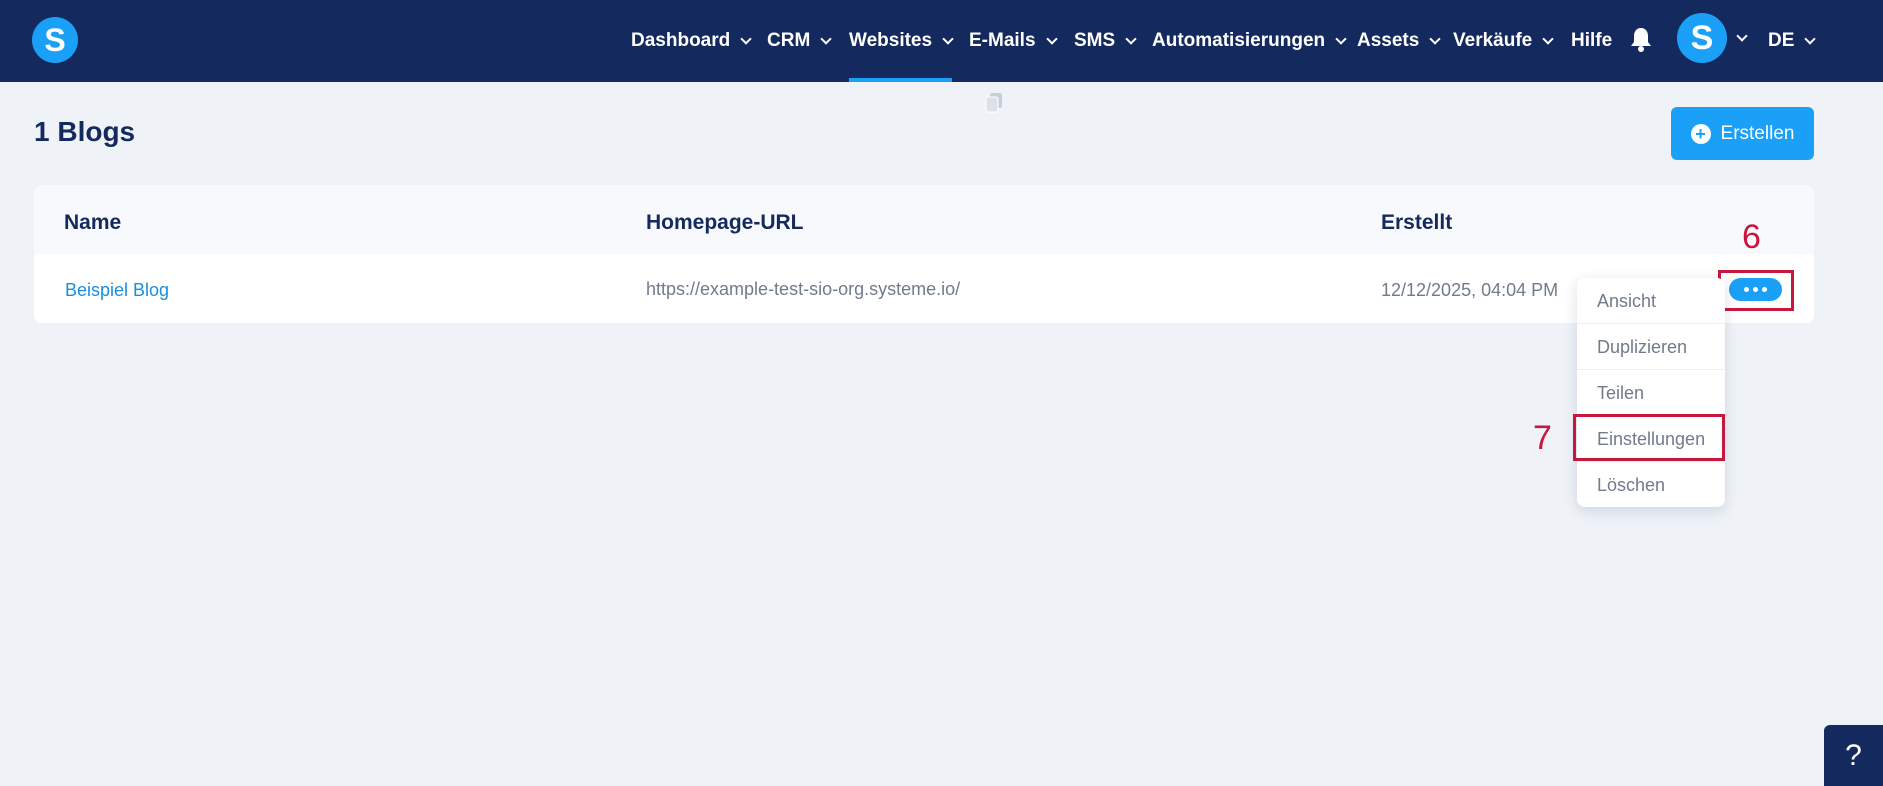  I want to click on nav-automatisierungen: Automatisierungen, so click(1249, 41).